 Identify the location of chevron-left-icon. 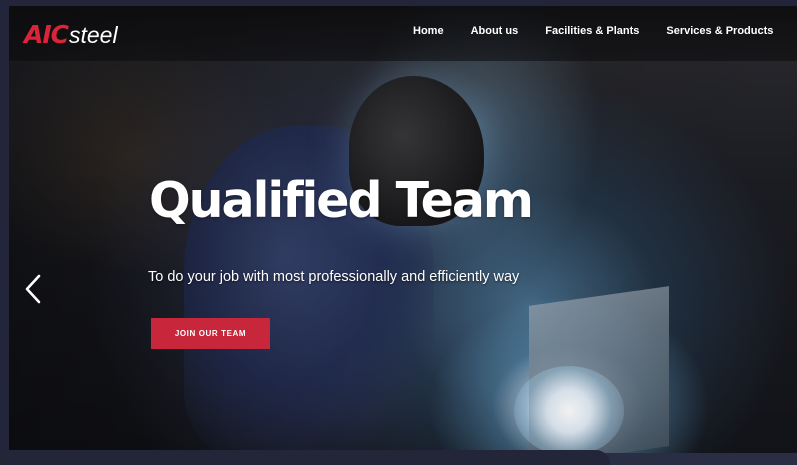
(33, 289).